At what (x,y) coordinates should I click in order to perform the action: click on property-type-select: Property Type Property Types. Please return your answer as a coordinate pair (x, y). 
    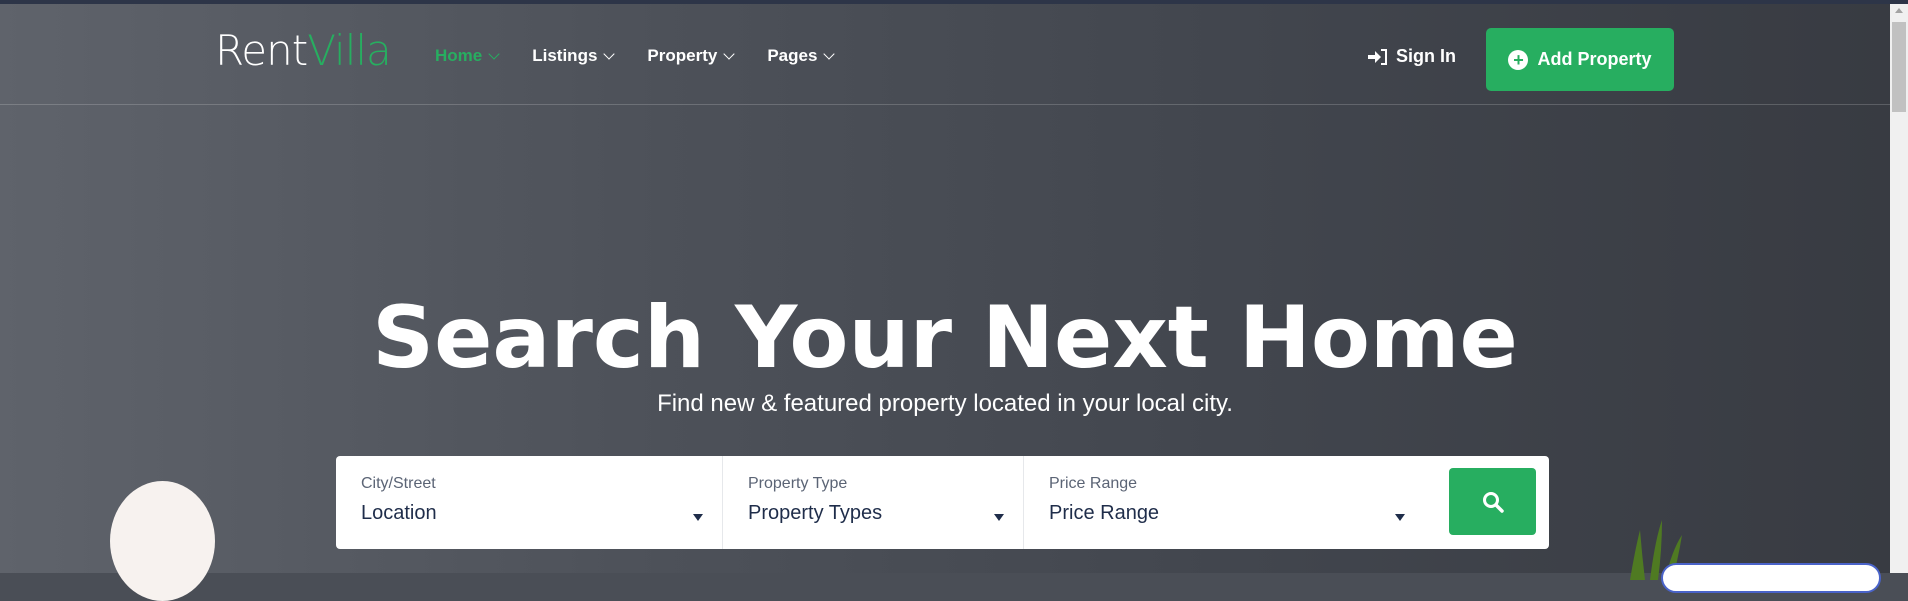
    Looking at the image, I should click on (873, 502).